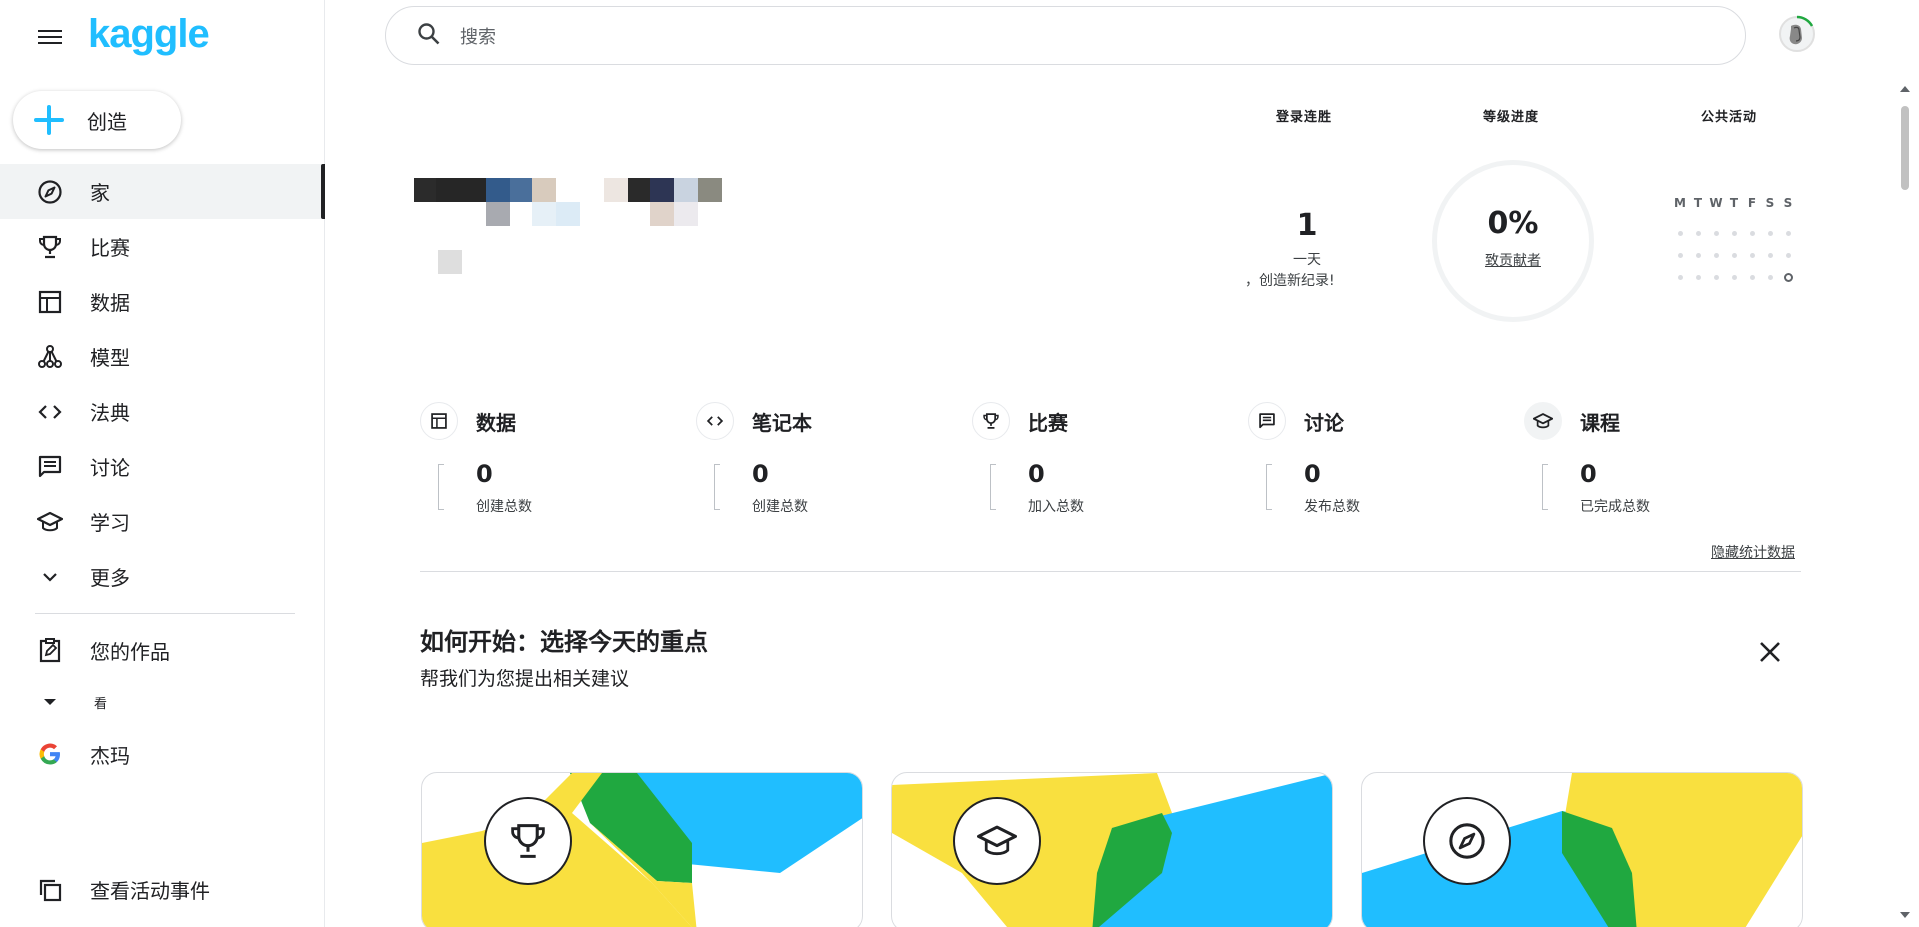 The height and width of the screenshot is (927, 1919). What do you see at coordinates (1048, 423) in the screenshot?
I see `stat-title: 比赛` at bounding box center [1048, 423].